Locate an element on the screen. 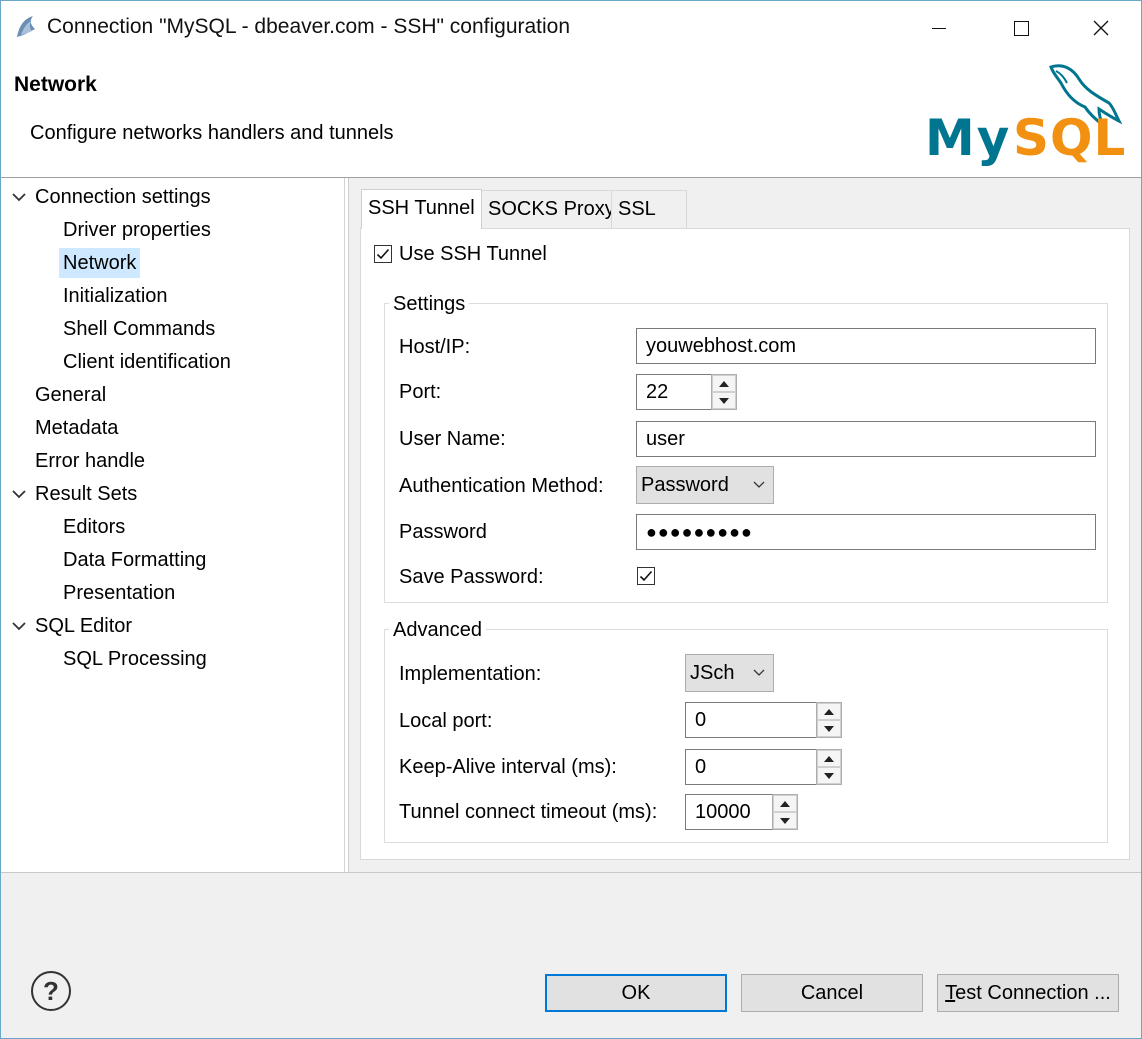 Image resolution: width=1142 pixels, height=1039 pixels. tree-item-data-formatting: Data Formatting is located at coordinates (134, 560).